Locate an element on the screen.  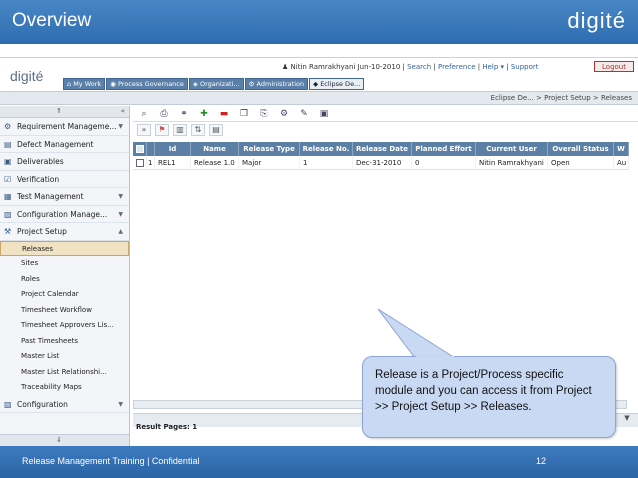
sidebar-item-label: Defect Management is located at coordinates (55, 144).